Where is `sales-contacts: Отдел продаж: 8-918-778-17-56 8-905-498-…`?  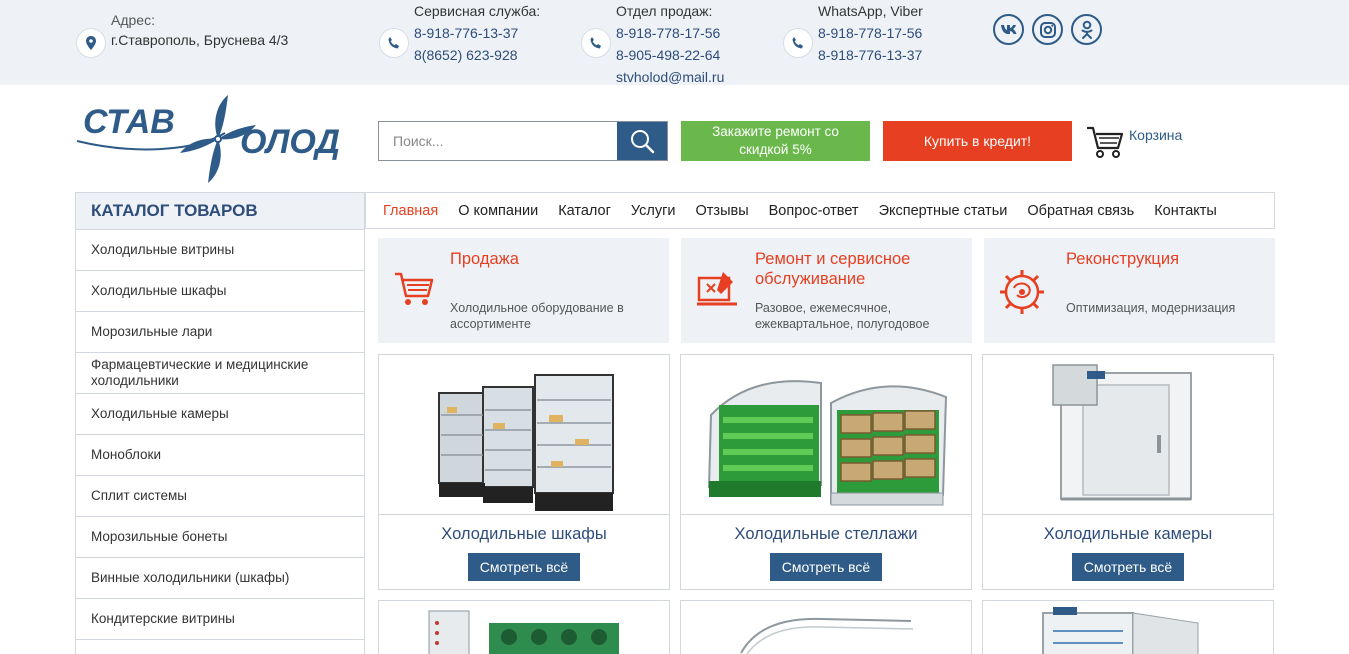 sales-contacts: Отдел продаж: 8-918-778-17-56 8-905-498-… is located at coordinates (670, 44).